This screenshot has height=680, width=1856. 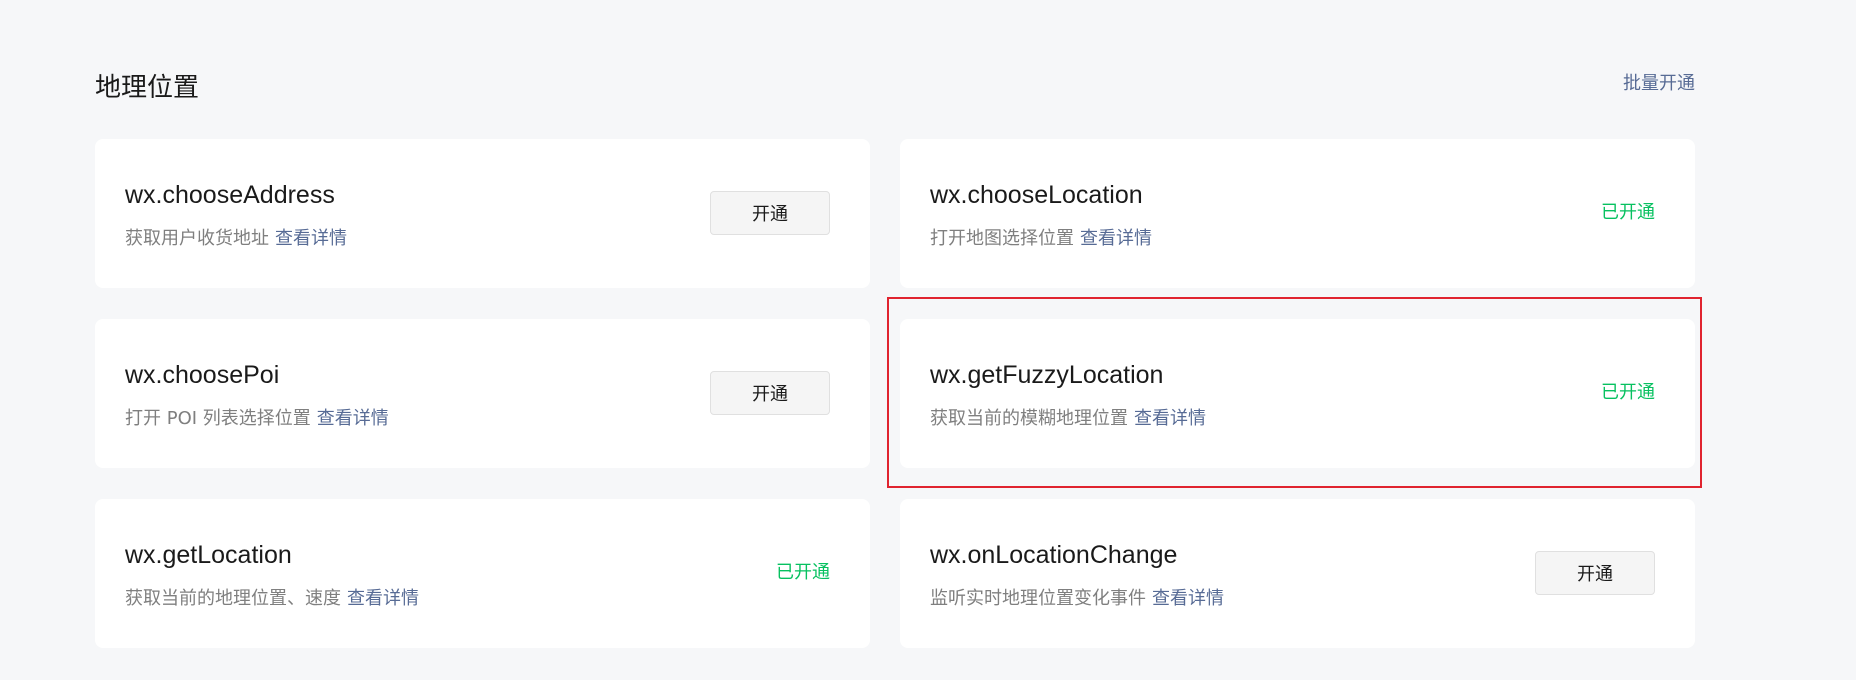 I want to click on api-description: 获取当前的模糊地理位置 查看详情, so click(x=1068, y=419).